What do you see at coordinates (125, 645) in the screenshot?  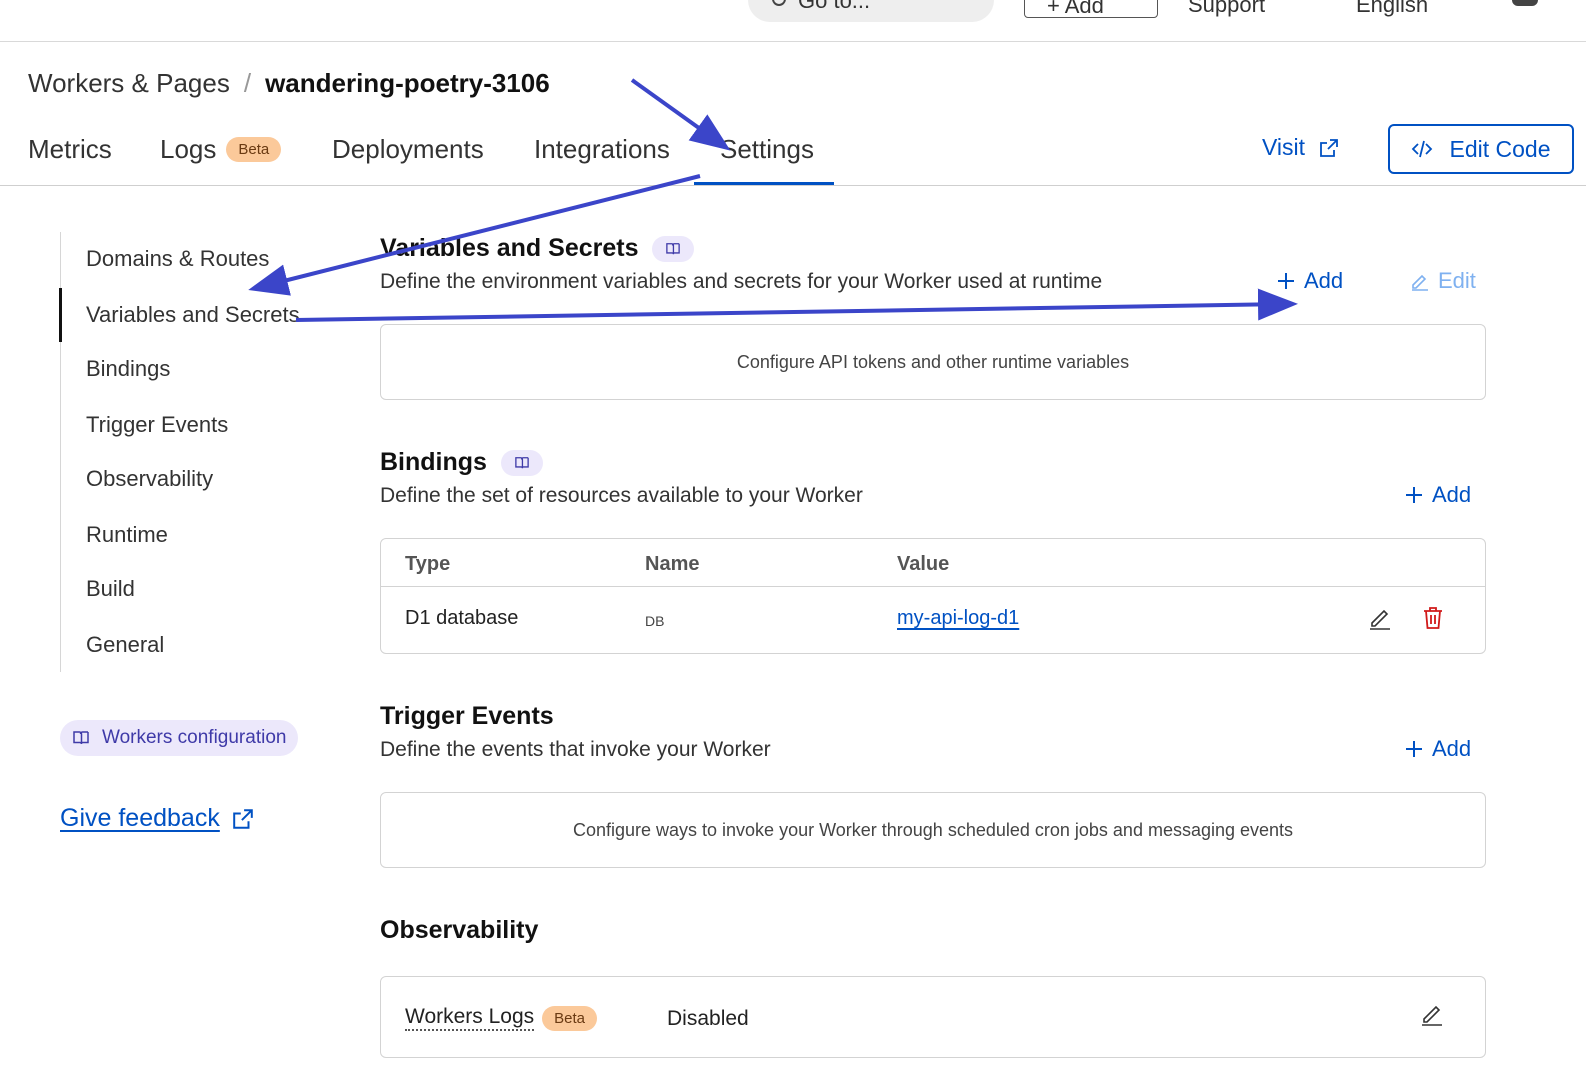 I see `sidebar-item-general: General` at bounding box center [125, 645].